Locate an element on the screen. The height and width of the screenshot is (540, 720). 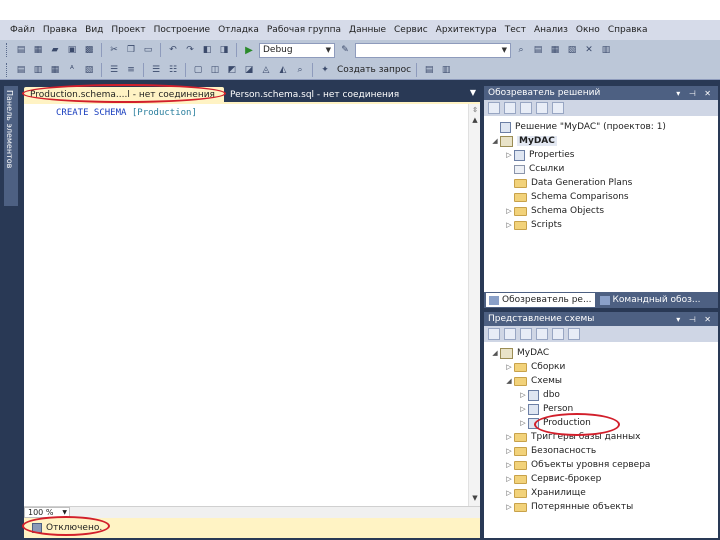
tree-item: Schema Comparisons is located at coordinates (601, 197).